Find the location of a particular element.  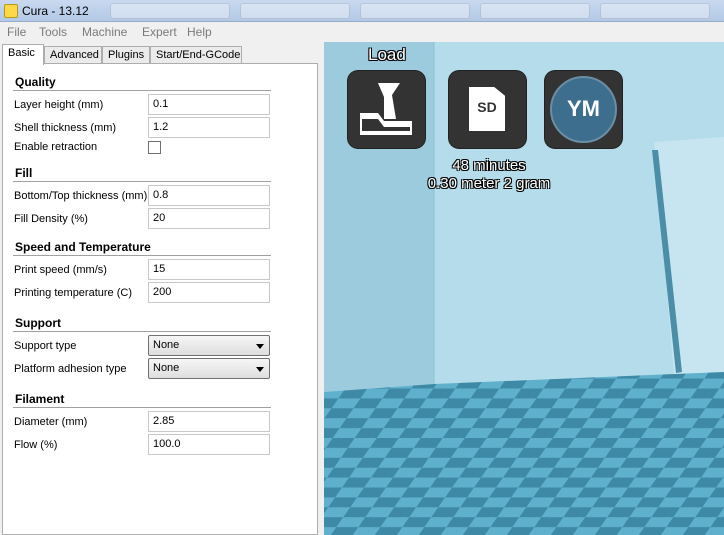

flow-input: 100.0 is located at coordinates (209, 444).